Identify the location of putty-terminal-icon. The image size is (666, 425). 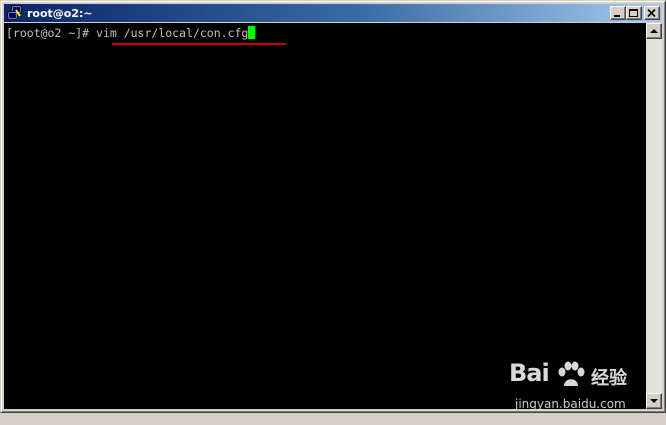
(15, 13).